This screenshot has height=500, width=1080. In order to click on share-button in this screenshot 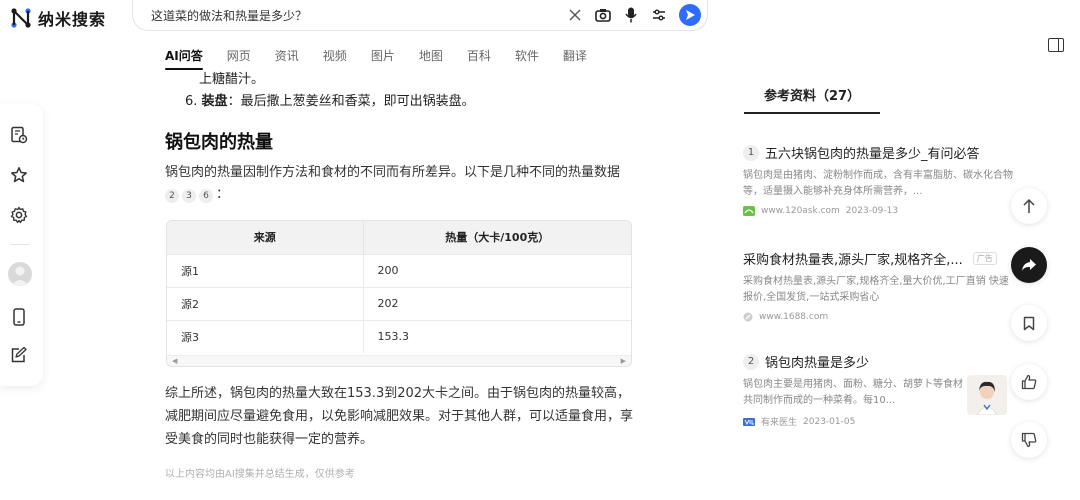, I will do `click(1029, 265)`.